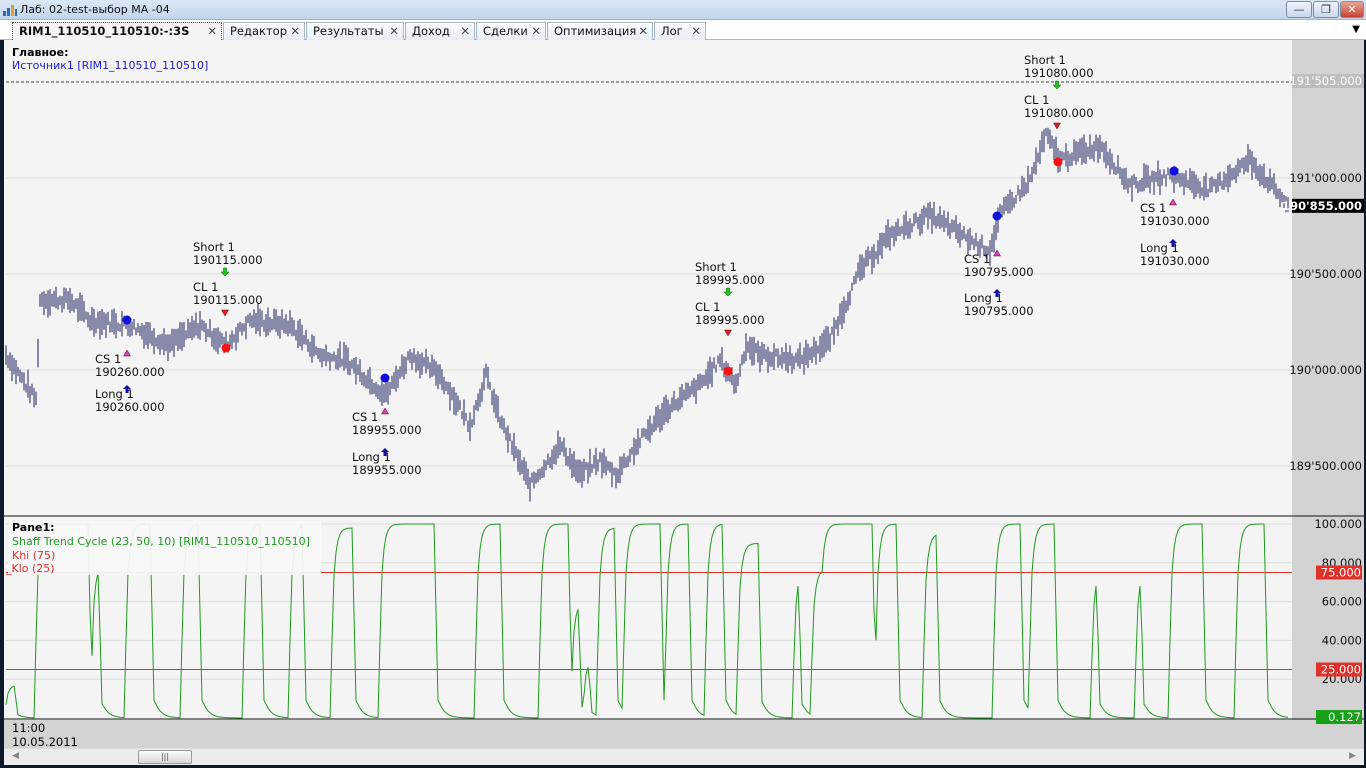  What do you see at coordinates (165, 757) in the screenshot?
I see `scrollbar-thumb: |||` at bounding box center [165, 757].